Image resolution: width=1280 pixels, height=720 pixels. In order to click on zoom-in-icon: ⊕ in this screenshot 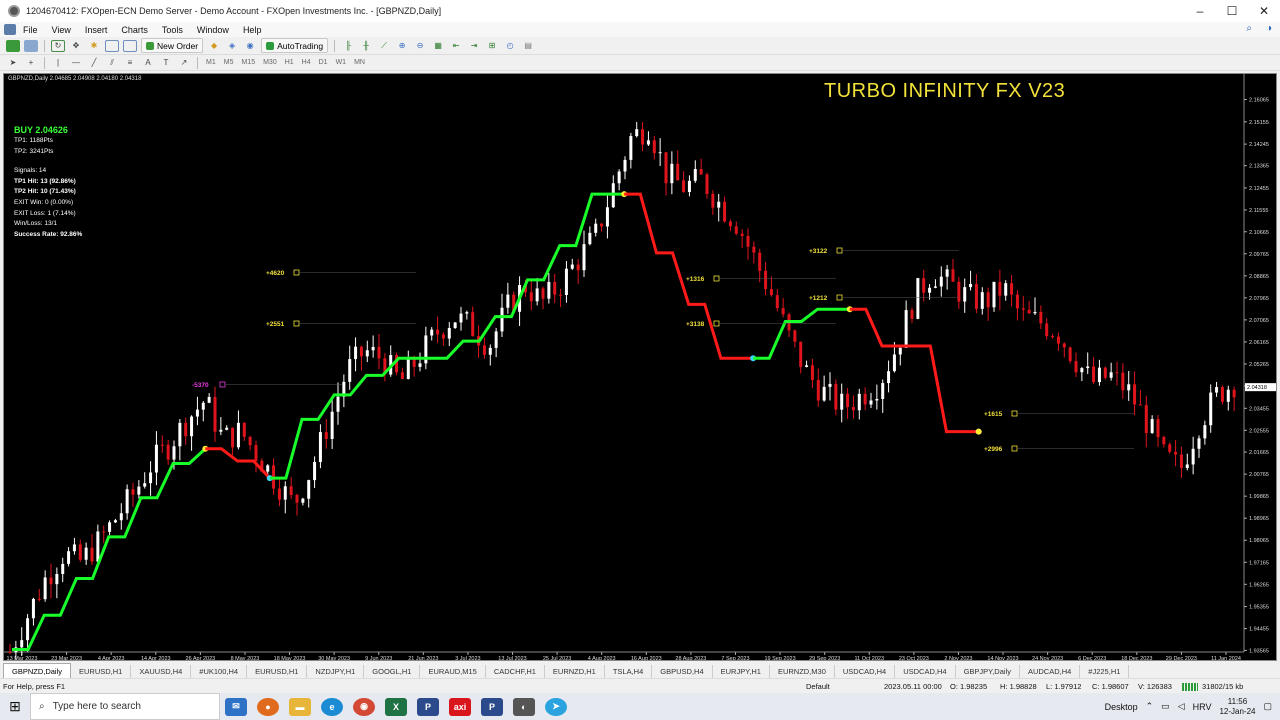, I will do `click(402, 46)`.